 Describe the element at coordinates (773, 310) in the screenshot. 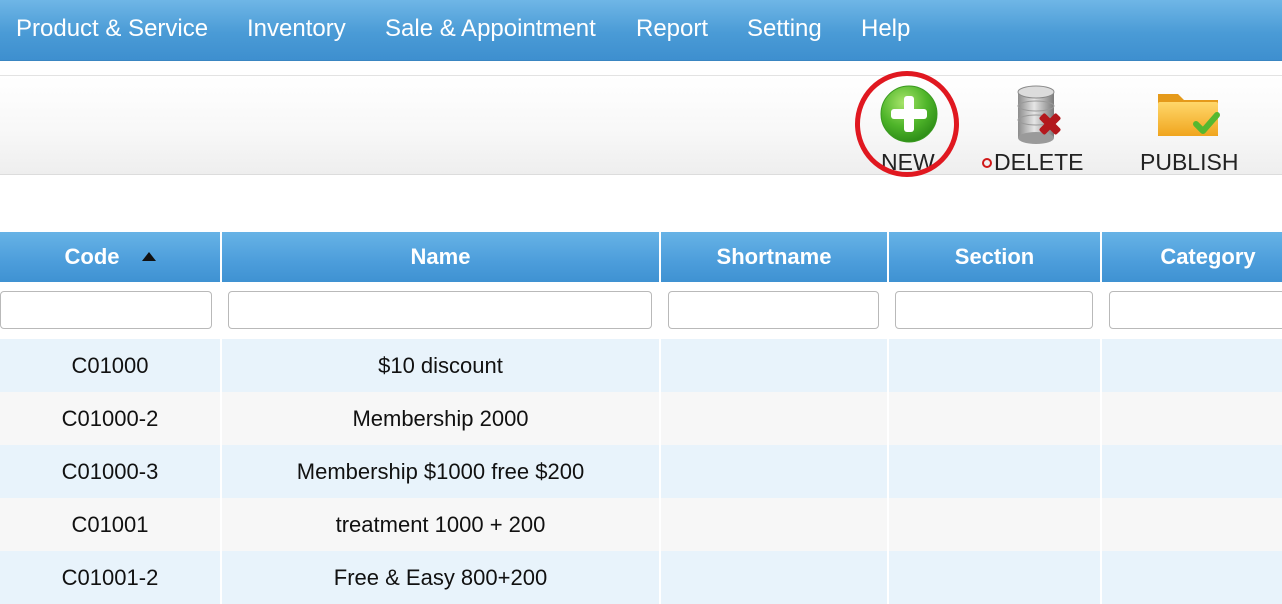

I see `shortname-filter-input` at that location.